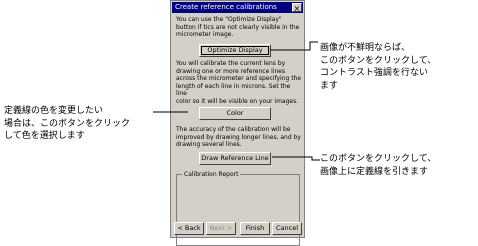 This screenshot has width=478, height=246. Describe the element at coordinates (378, 165) in the screenshot. I see `draw-annotation: このボタンをクリックして、 画像上に定義線を引きます` at that location.